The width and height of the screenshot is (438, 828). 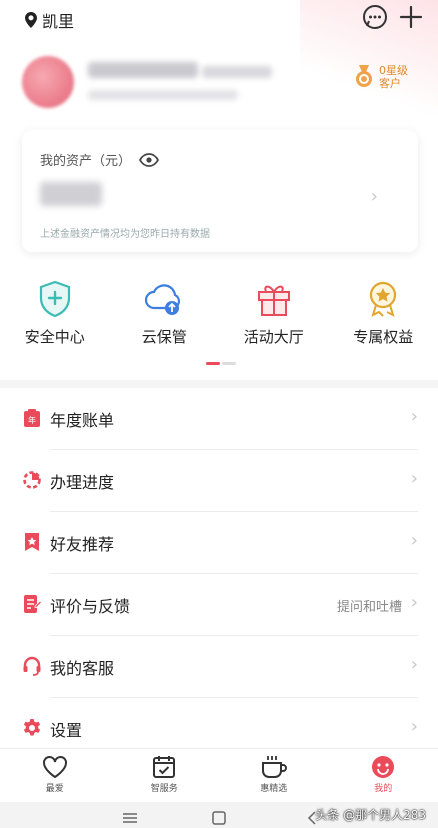 What do you see at coordinates (237, 72) in the screenshot?
I see `blurred-user-id` at bounding box center [237, 72].